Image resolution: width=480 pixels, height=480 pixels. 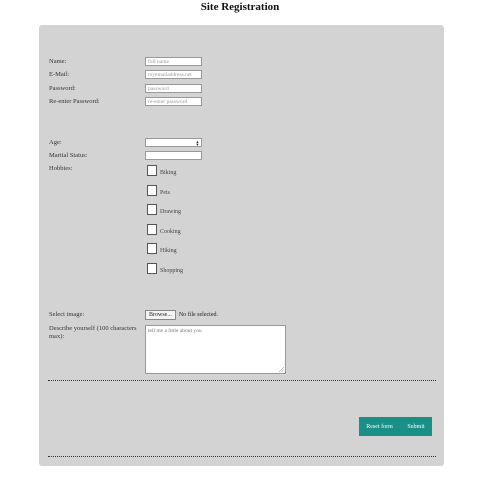 I want to click on hobby-label: Biking, so click(x=168, y=173).